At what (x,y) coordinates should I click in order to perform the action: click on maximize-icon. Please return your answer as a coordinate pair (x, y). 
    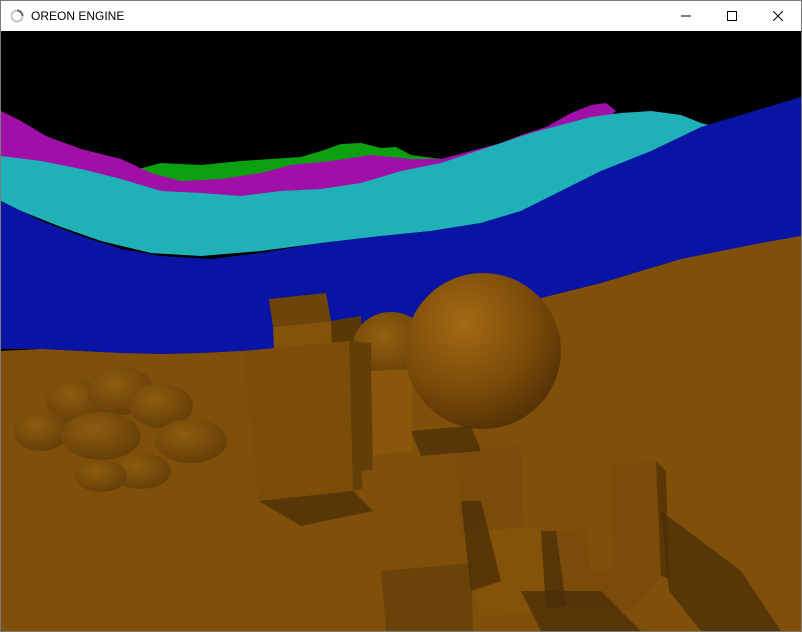
    Looking at the image, I should click on (732, 16).